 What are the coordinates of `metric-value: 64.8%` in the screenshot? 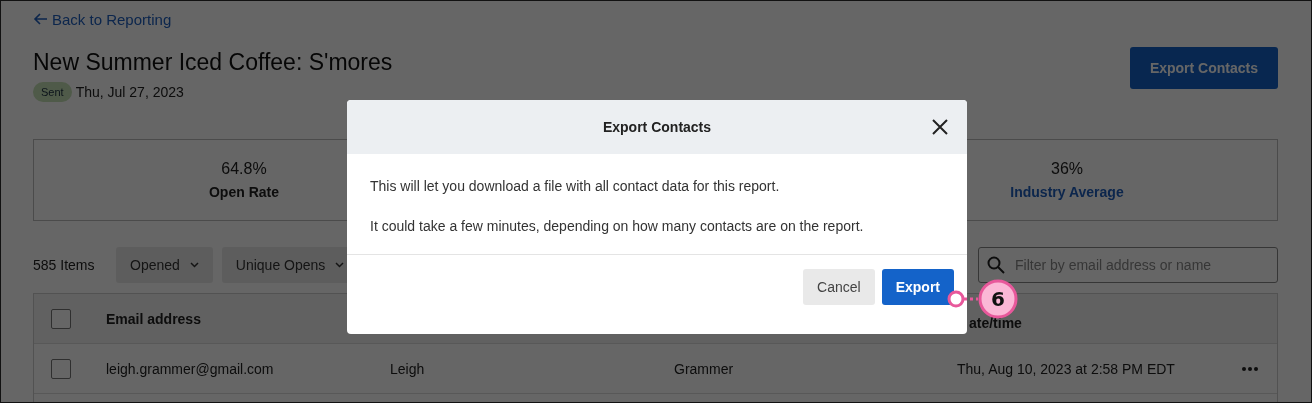 It's located at (244, 169).